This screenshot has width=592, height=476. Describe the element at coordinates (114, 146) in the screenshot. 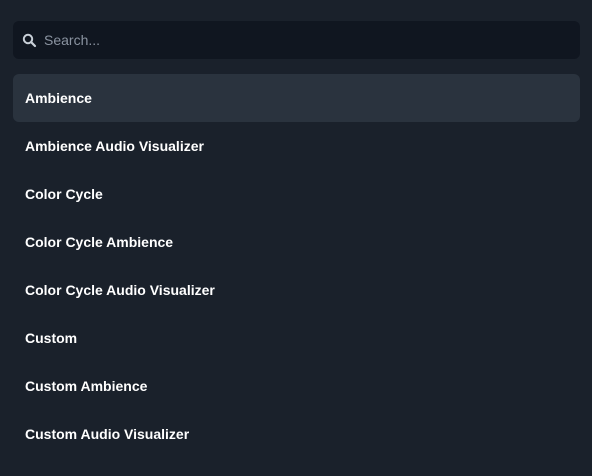

I see `list-item-label: Ambience Audio Visualizer` at that location.